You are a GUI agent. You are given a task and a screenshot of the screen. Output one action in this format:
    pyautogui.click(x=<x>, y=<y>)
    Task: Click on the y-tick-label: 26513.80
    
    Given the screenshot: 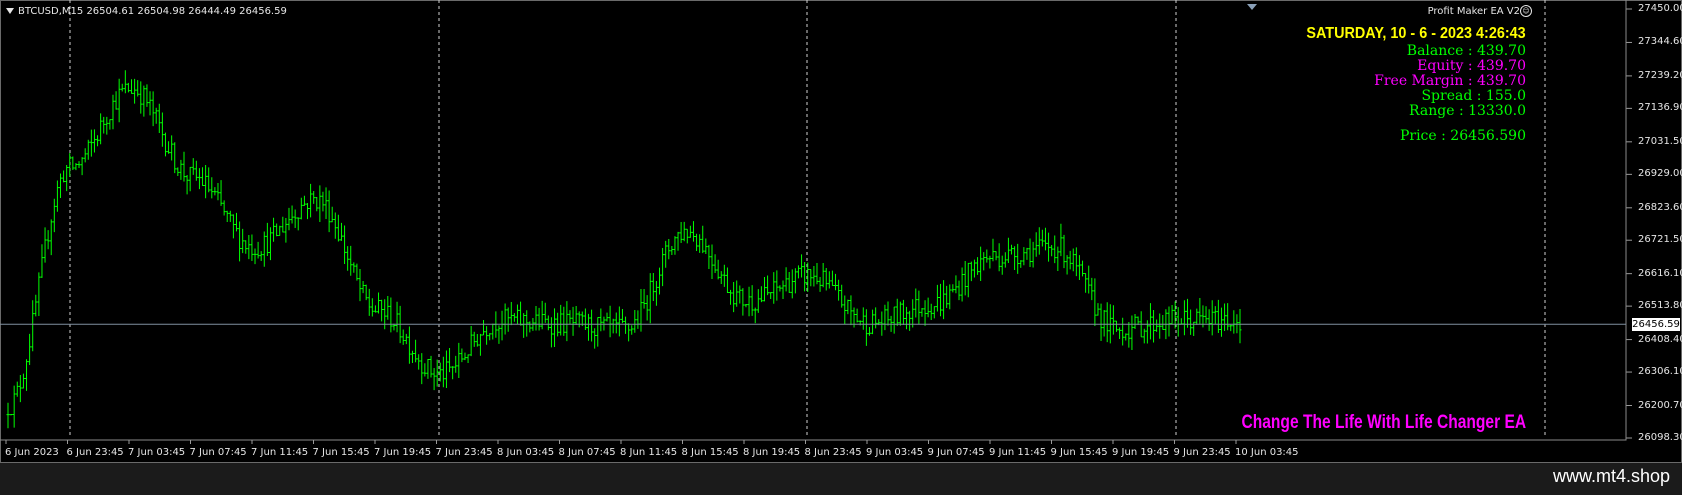 What is the action you would take?
    pyautogui.click(x=1660, y=306)
    